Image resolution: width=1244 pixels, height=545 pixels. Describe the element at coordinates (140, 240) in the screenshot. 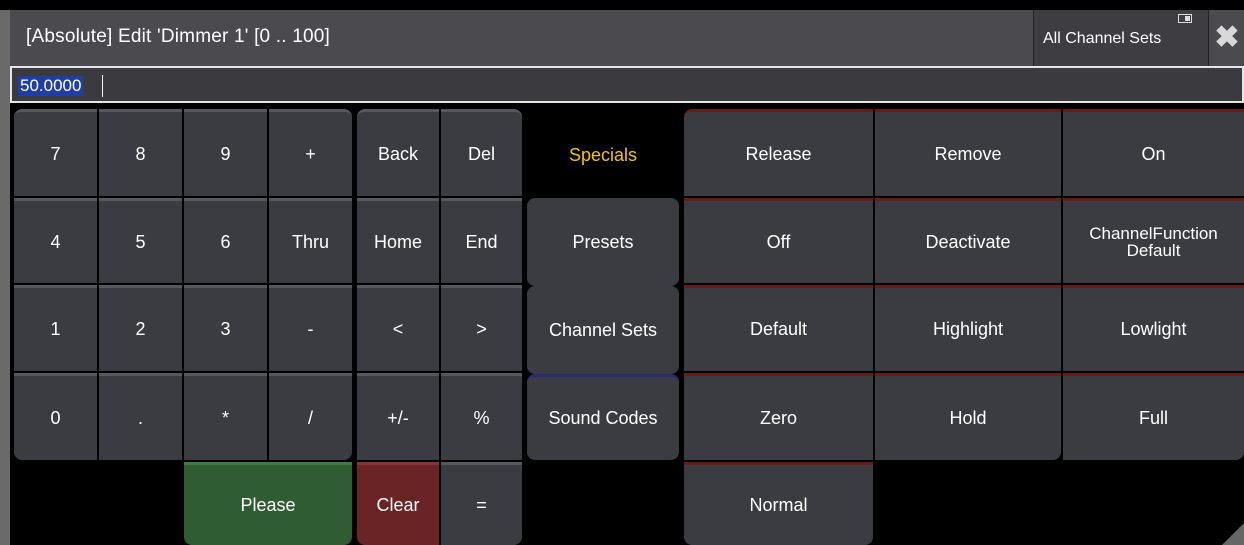

I see `key-5: 5` at that location.